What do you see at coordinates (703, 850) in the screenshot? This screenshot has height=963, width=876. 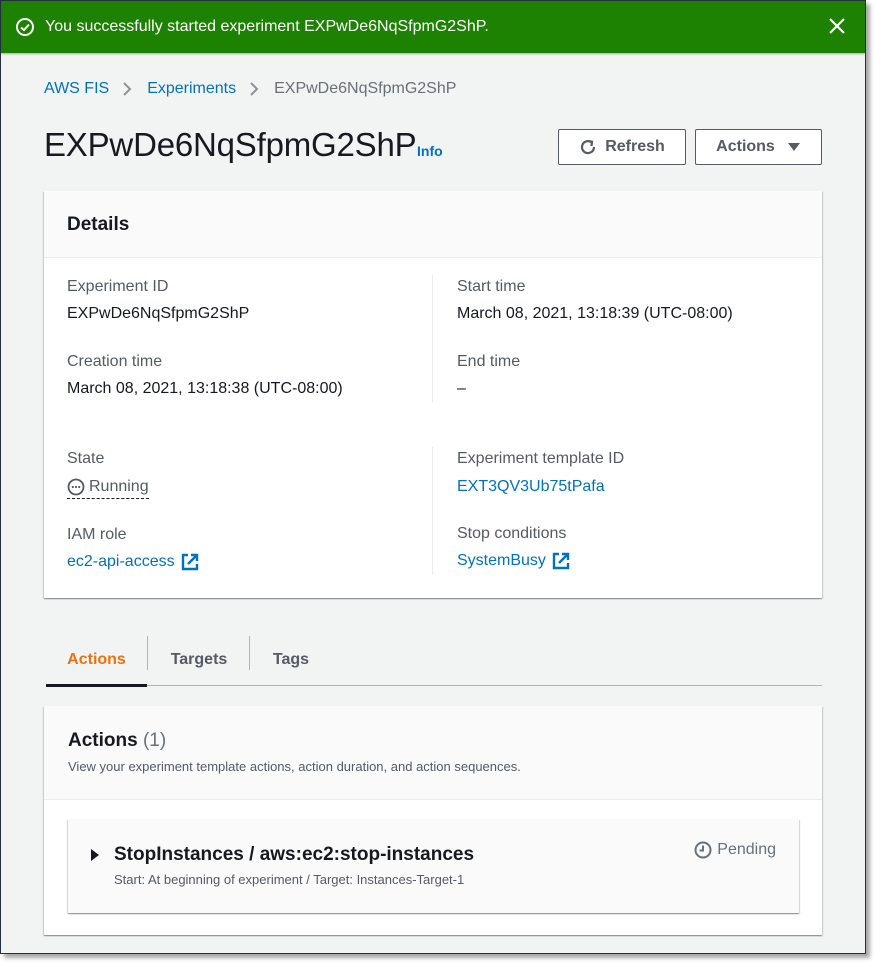 I see `clock-icon` at bounding box center [703, 850].